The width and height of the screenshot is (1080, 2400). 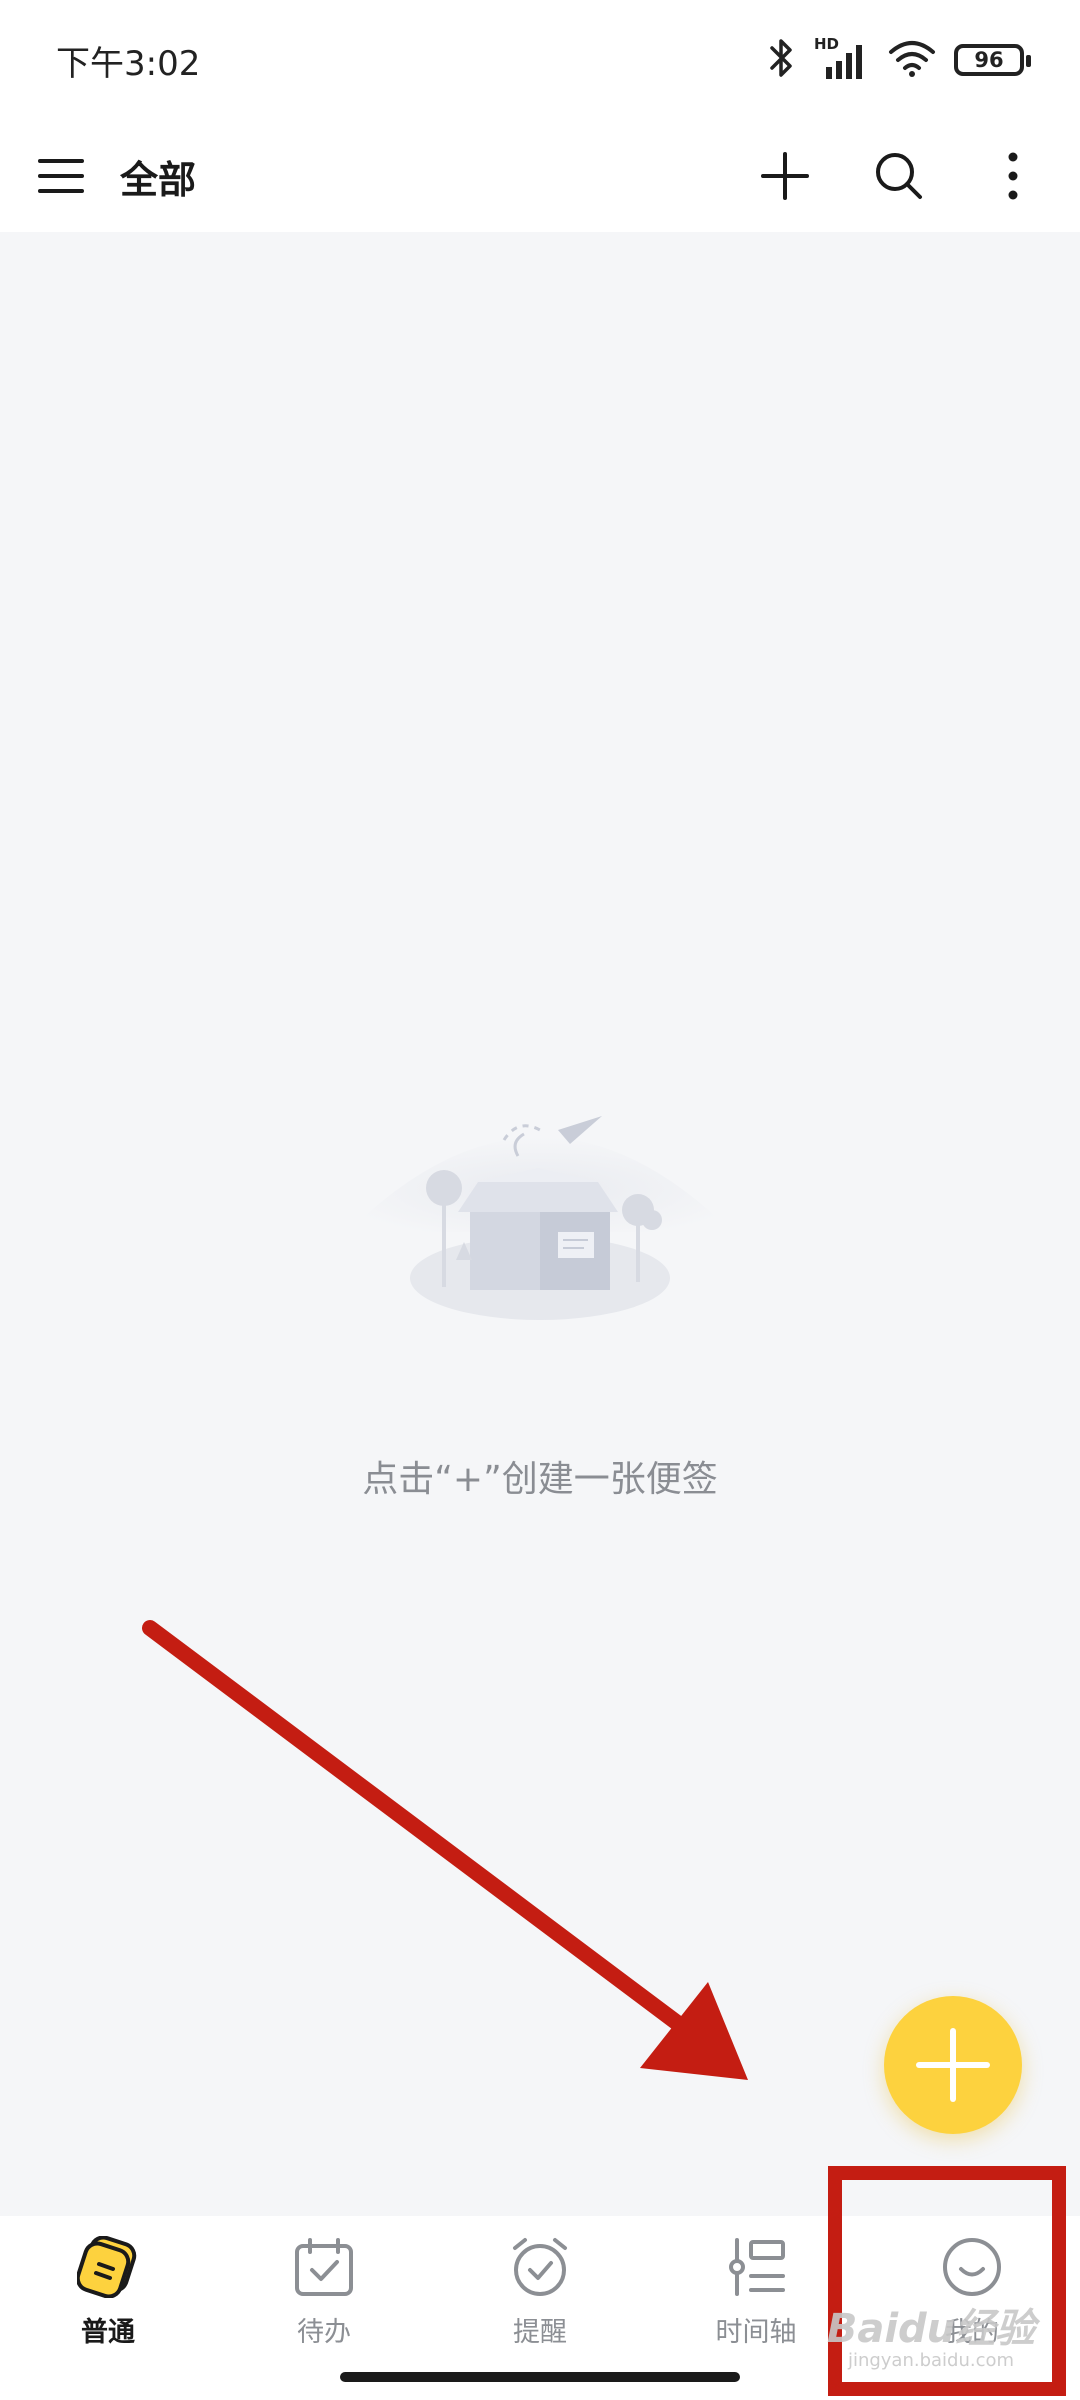 I want to click on nav-label: 待办, so click(x=324, y=2332).